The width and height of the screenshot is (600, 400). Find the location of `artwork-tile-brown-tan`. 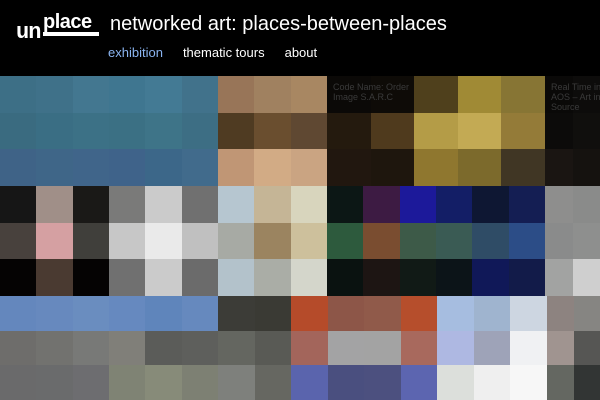

artwork-tile-brown-tan is located at coordinates (272, 131).